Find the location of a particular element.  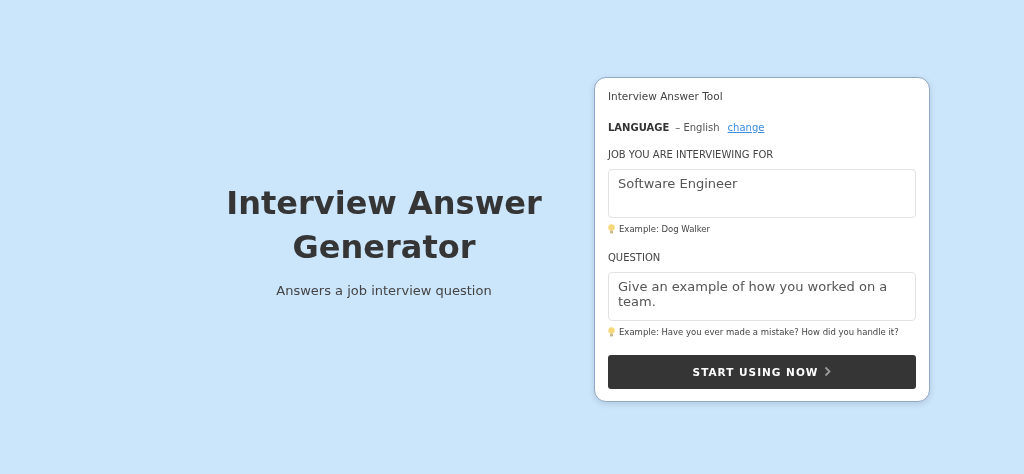

start-button: START USING NOW is located at coordinates (762, 371).